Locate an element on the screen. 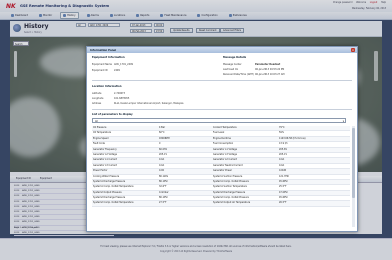 This screenshot has height=260, width=392. location-info-heading: Location Information is located at coordinates (107, 86).